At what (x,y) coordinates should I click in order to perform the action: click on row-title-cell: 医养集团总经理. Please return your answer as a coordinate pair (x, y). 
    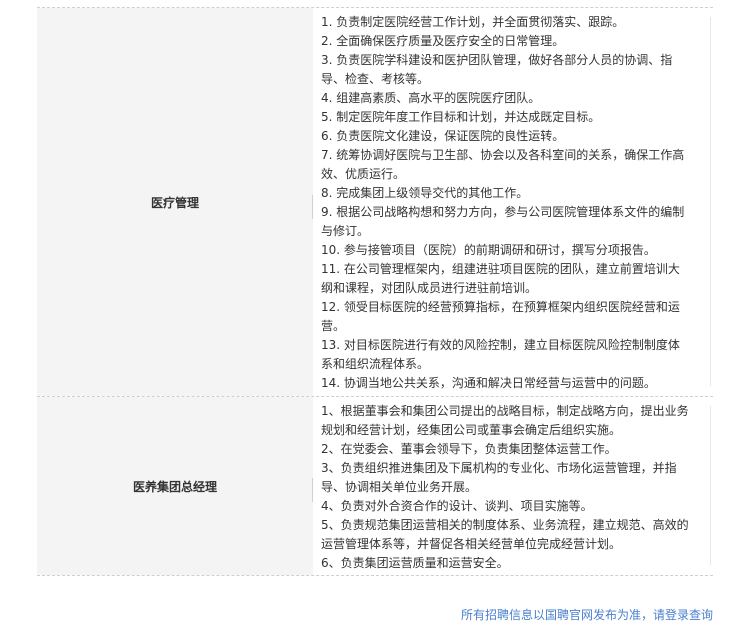
    Looking at the image, I should click on (175, 486).